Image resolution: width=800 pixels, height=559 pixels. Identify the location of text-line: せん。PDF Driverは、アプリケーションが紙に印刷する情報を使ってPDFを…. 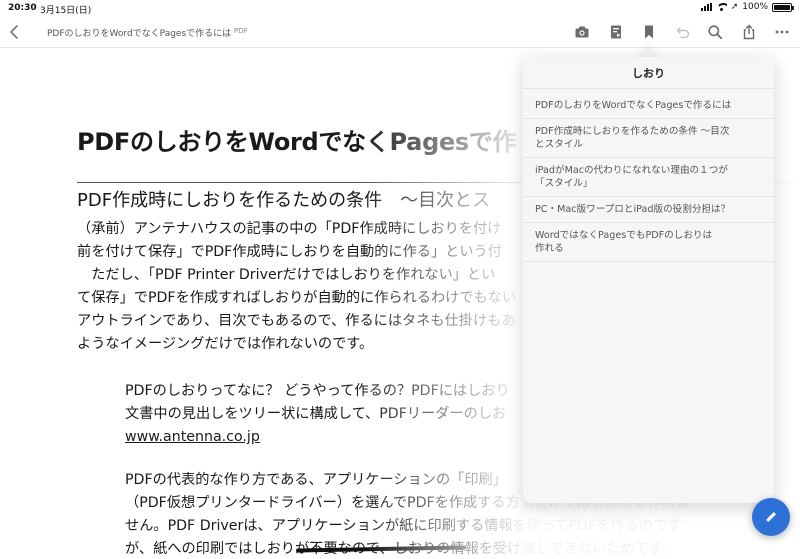
(403, 526).